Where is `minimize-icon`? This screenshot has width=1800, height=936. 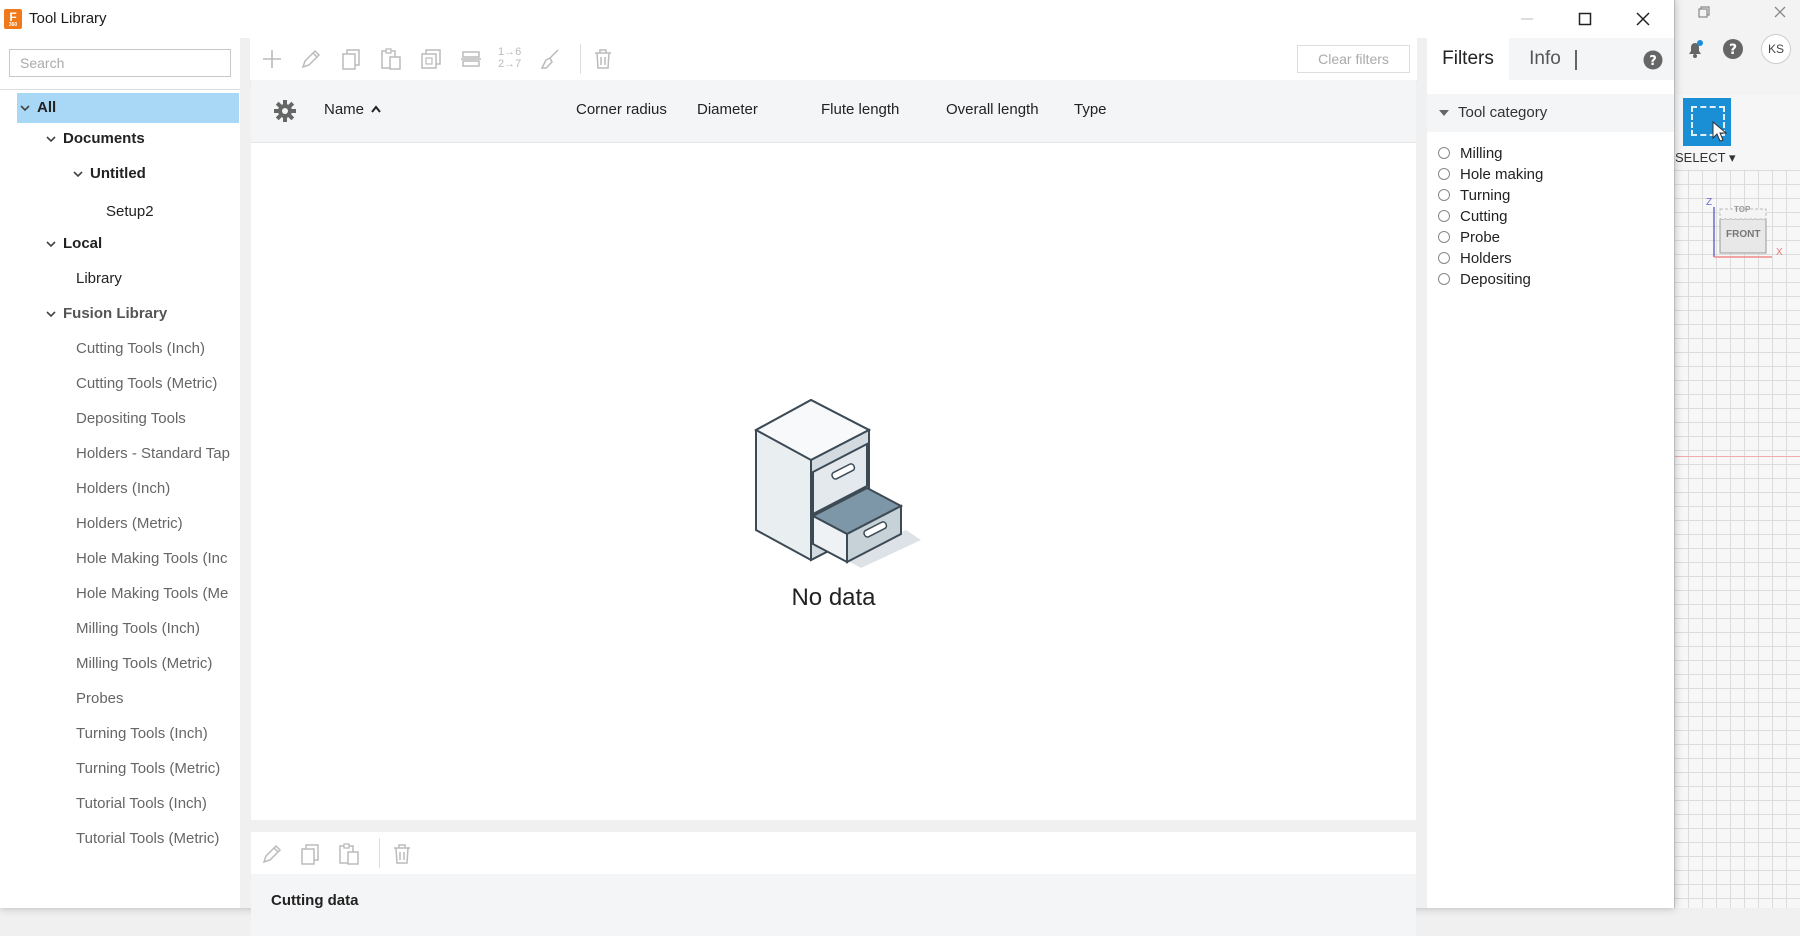 minimize-icon is located at coordinates (1527, 19).